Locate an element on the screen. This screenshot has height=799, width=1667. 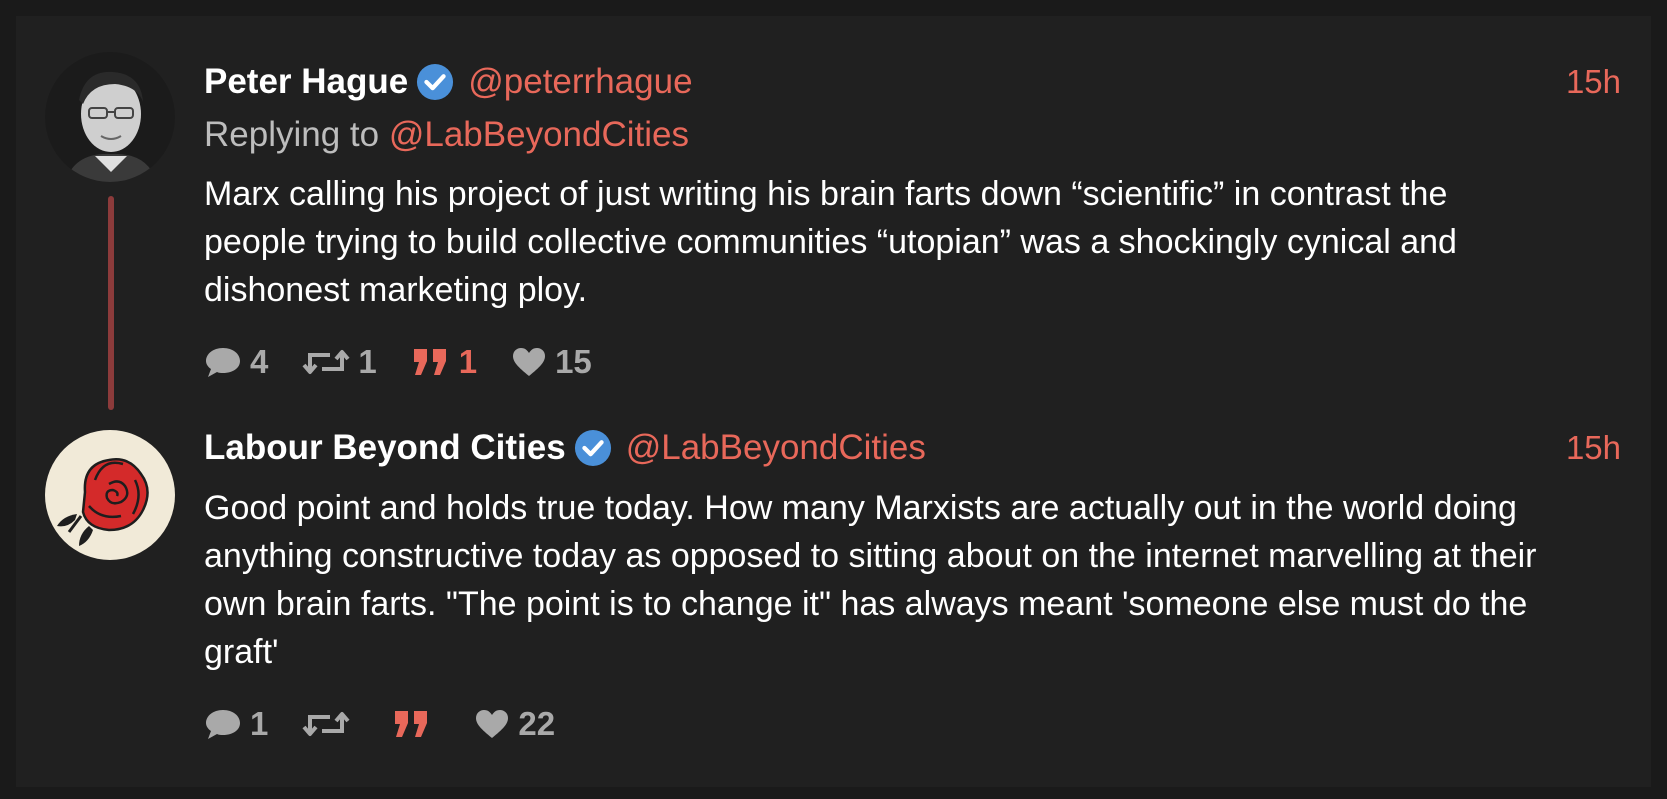
avatar-peter-hague is located at coordinates (110, 117).